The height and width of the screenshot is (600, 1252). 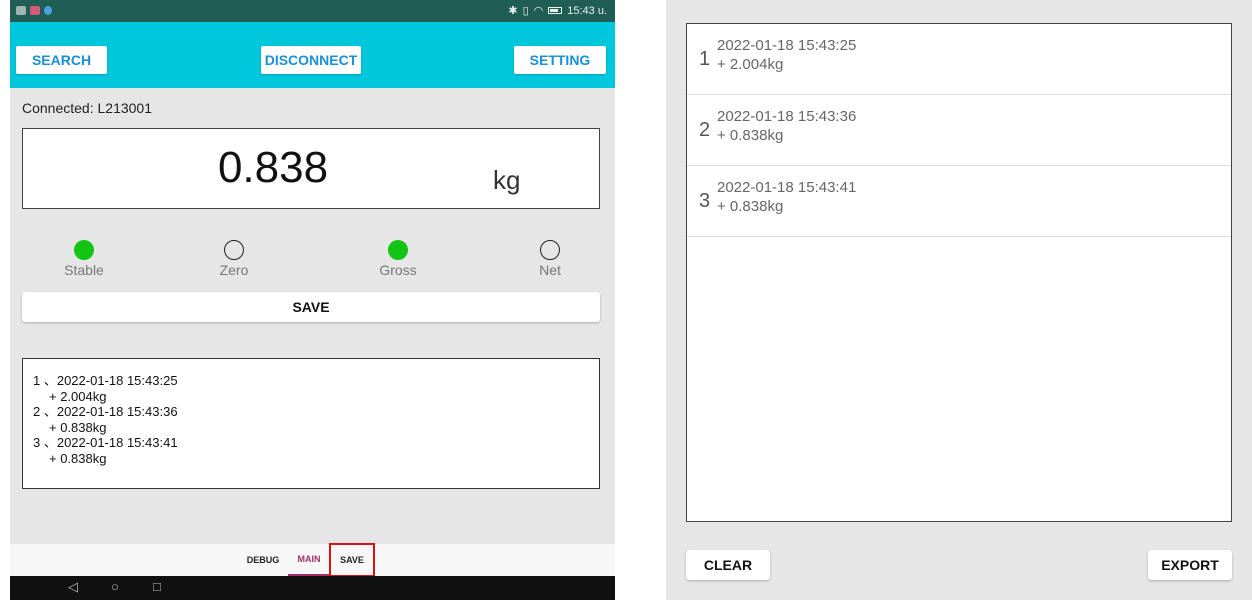 I want to click on record-date: 2022-01-18 15:43:41, so click(x=787, y=187).